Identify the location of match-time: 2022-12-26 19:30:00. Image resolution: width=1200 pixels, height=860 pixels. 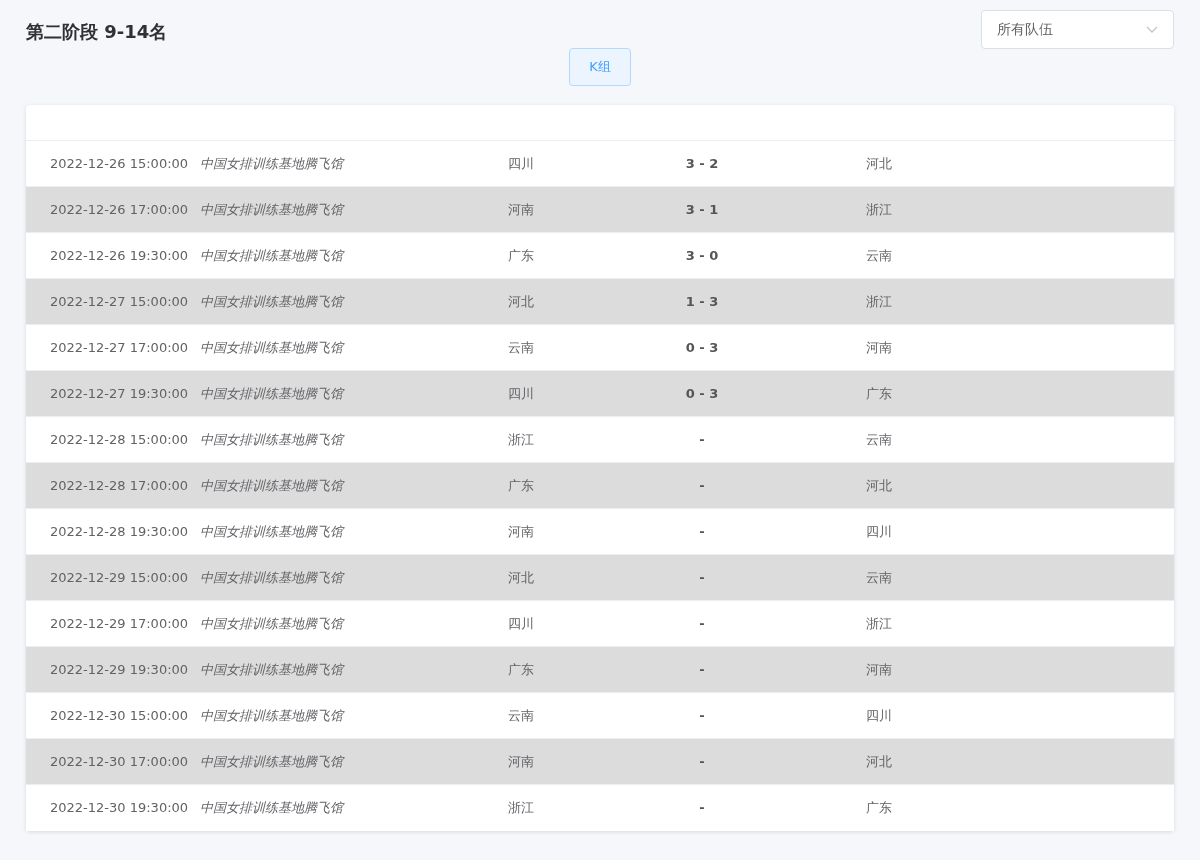
(119, 255).